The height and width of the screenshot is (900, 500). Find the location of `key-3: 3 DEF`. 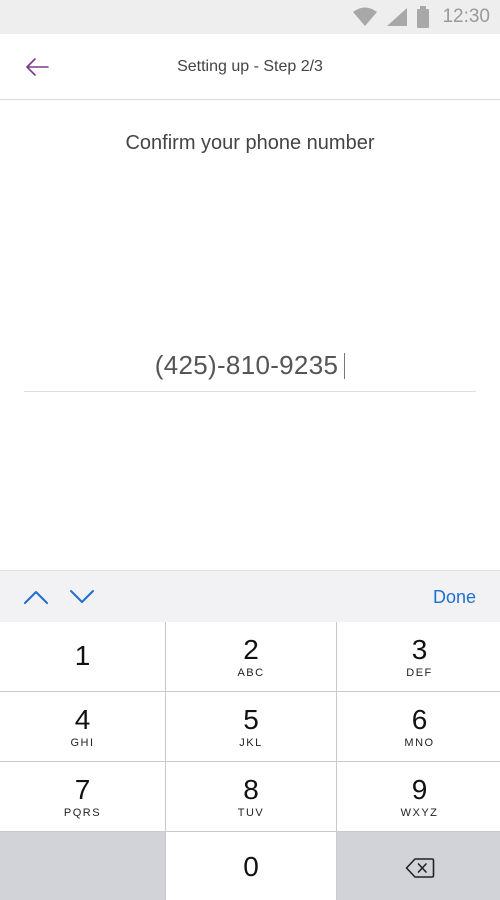

key-3: 3 DEF is located at coordinates (418, 656).